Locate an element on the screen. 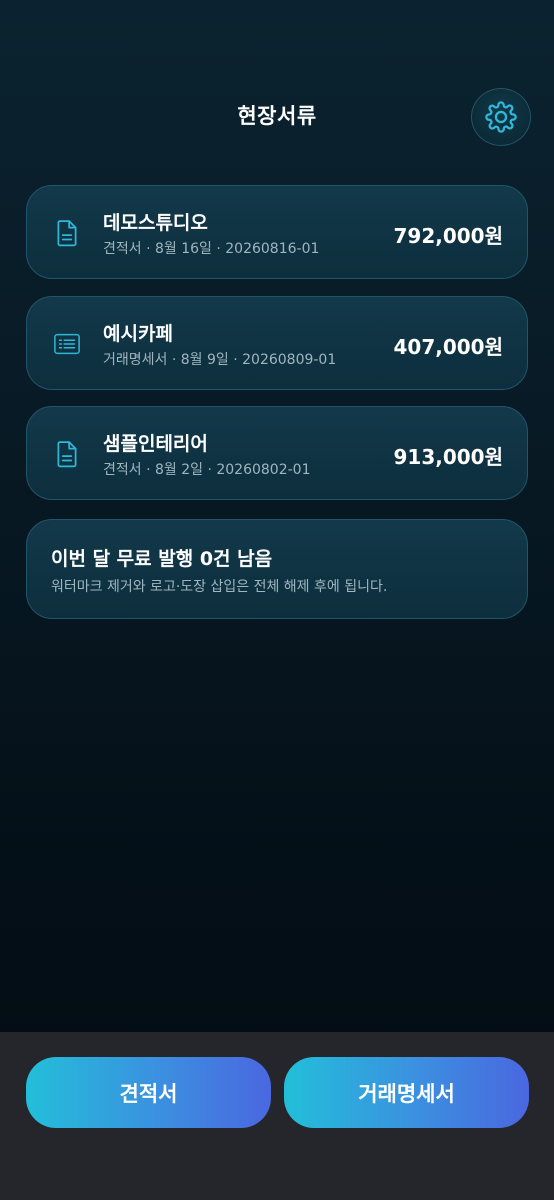 This screenshot has width=554, height=1200. client-name: 샘플인테리어 is located at coordinates (155, 444).